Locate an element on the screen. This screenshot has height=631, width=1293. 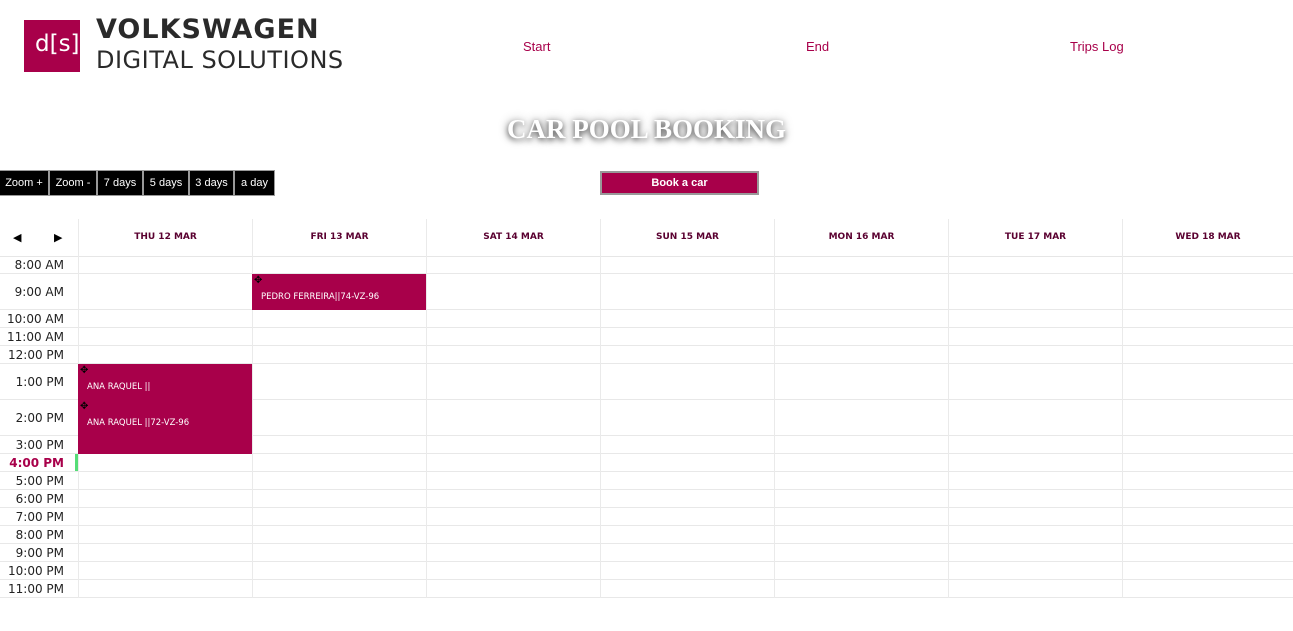
time-label: 6:00 PM is located at coordinates (39, 499).